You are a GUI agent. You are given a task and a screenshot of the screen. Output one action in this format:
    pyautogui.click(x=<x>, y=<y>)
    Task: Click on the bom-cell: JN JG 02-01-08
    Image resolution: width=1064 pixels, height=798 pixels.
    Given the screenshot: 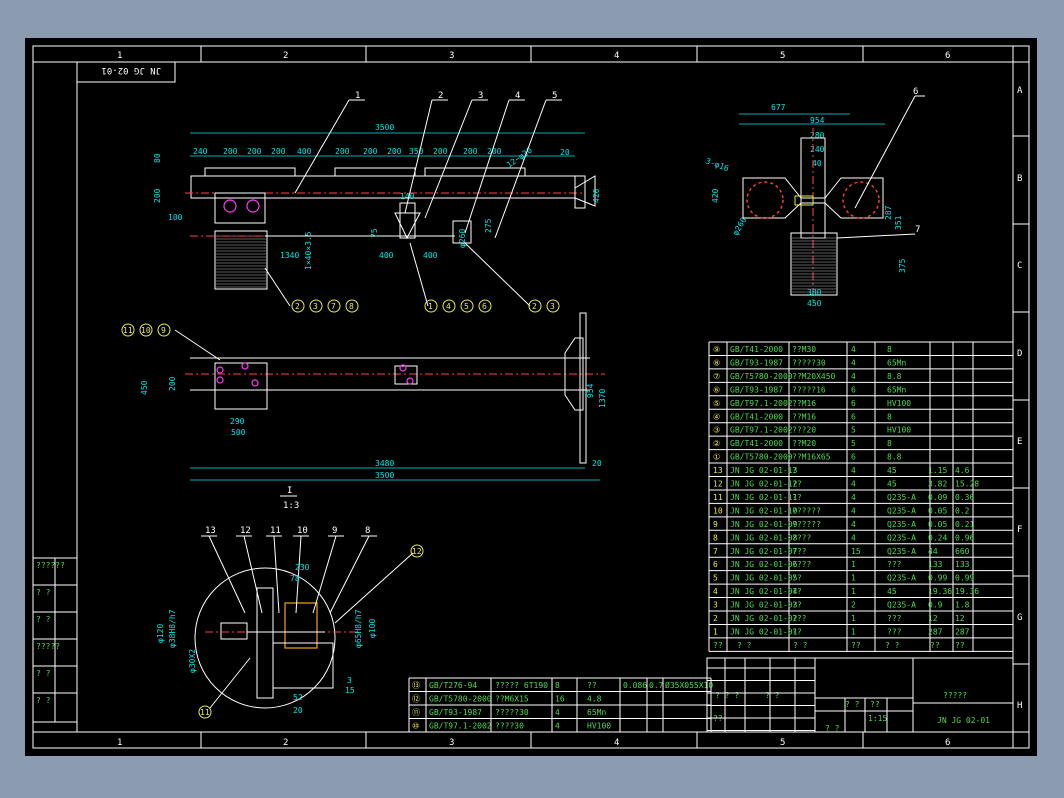 What is the action you would take?
    pyautogui.click(x=764, y=537)
    